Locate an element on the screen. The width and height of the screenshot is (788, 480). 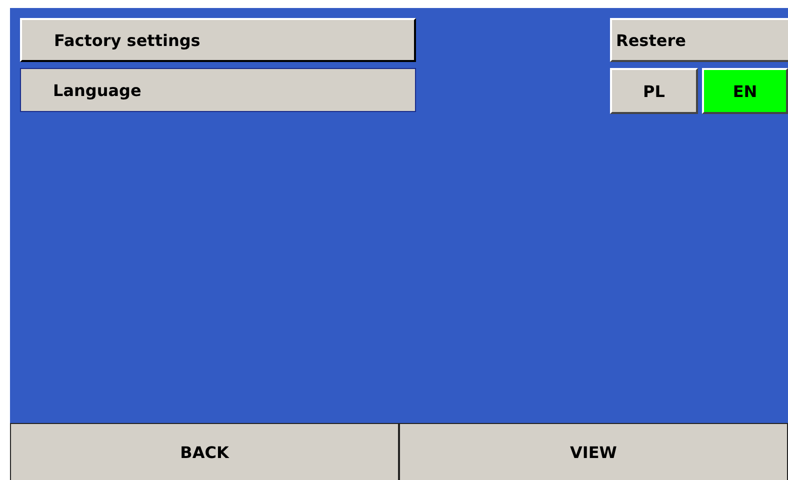
view-button: VIEW is located at coordinates (593, 451).